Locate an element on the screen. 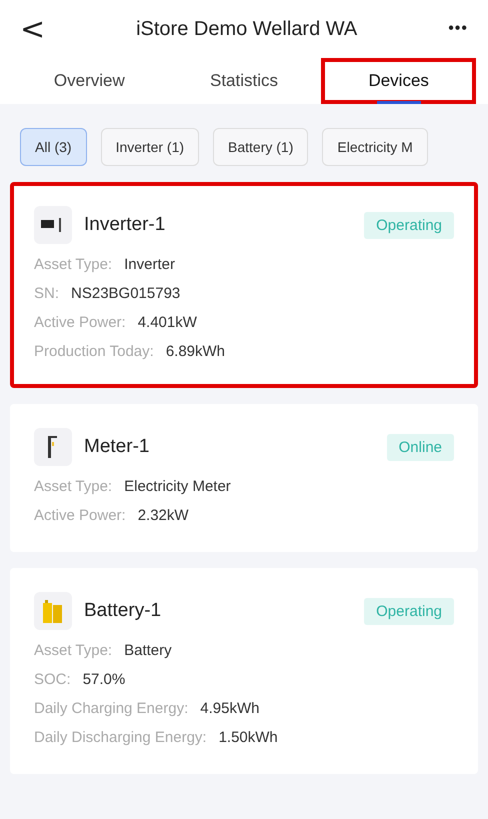 The width and height of the screenshot is (488, 819). device-name: Inverter-1 is located at coordinates (125, 225).